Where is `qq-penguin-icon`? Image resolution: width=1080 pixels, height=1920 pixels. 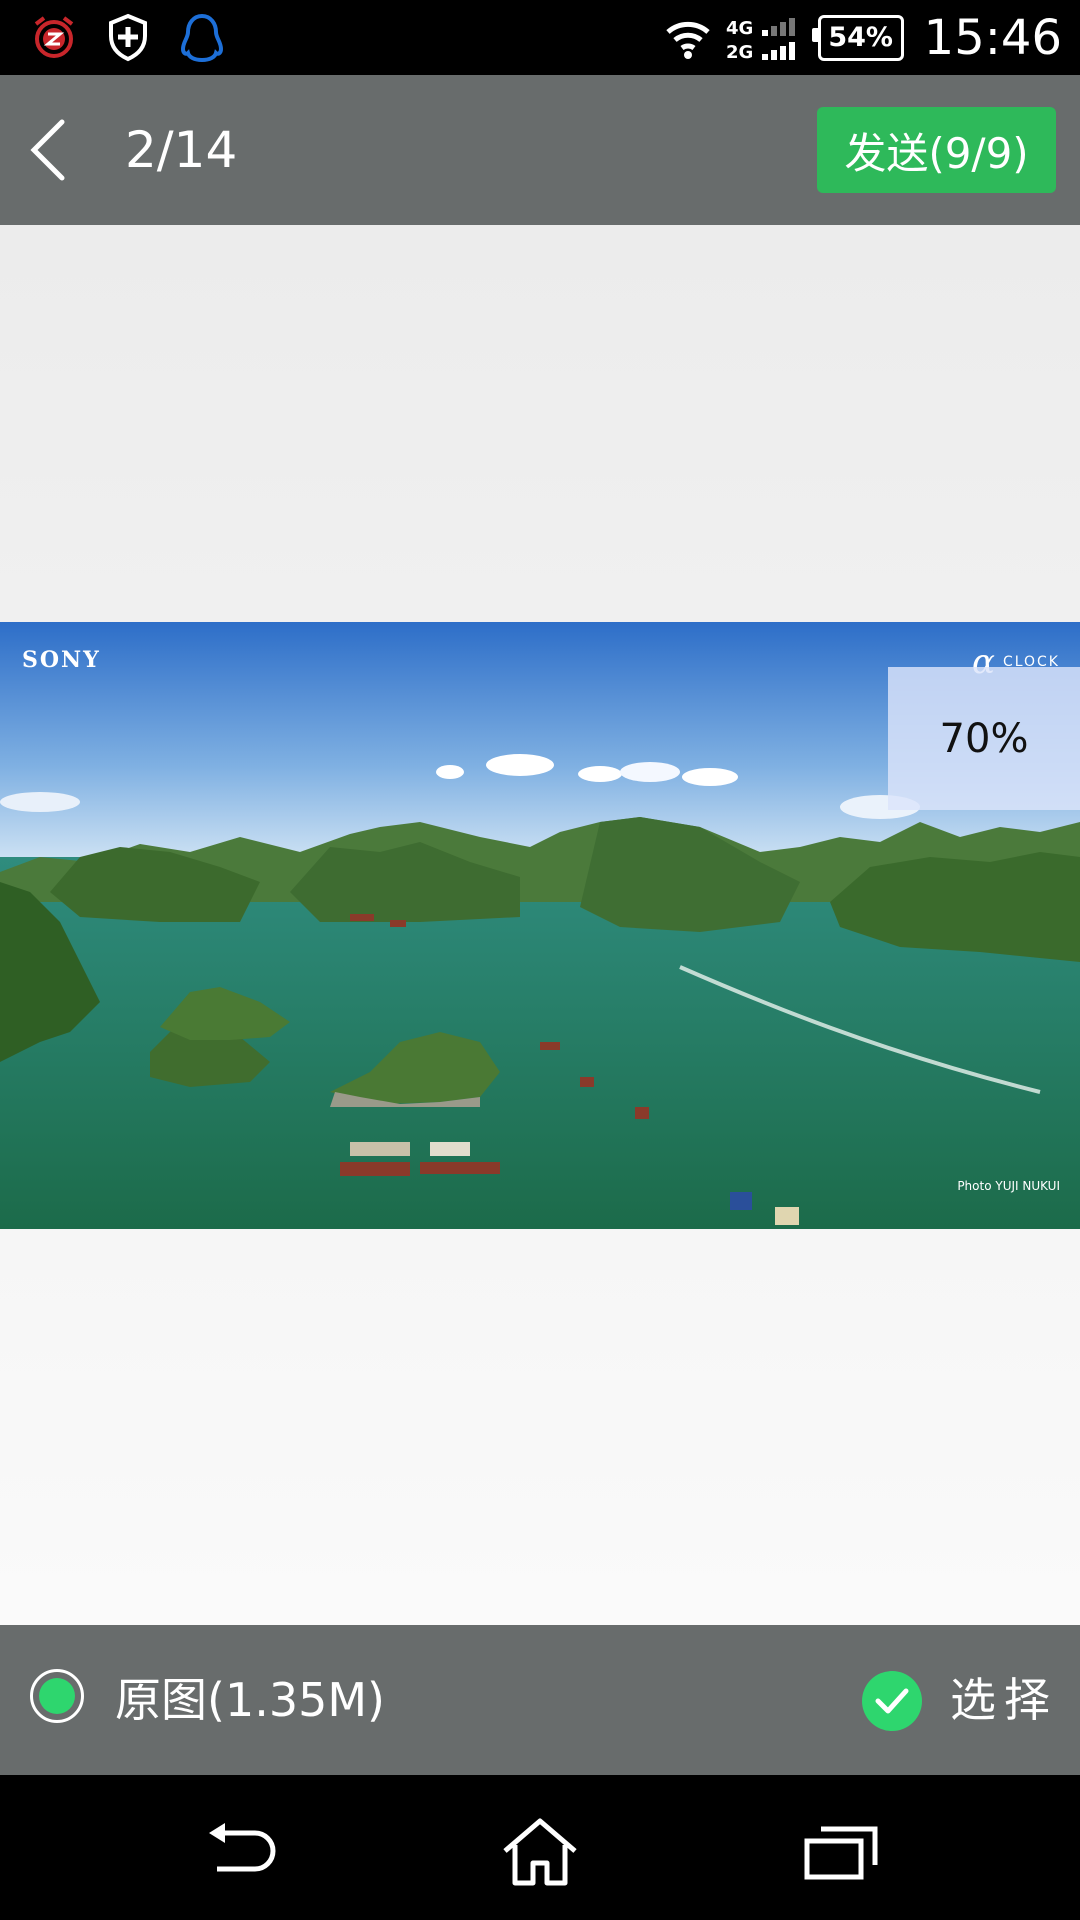
qq-penguin-icon is located at coordinates (202, 37).